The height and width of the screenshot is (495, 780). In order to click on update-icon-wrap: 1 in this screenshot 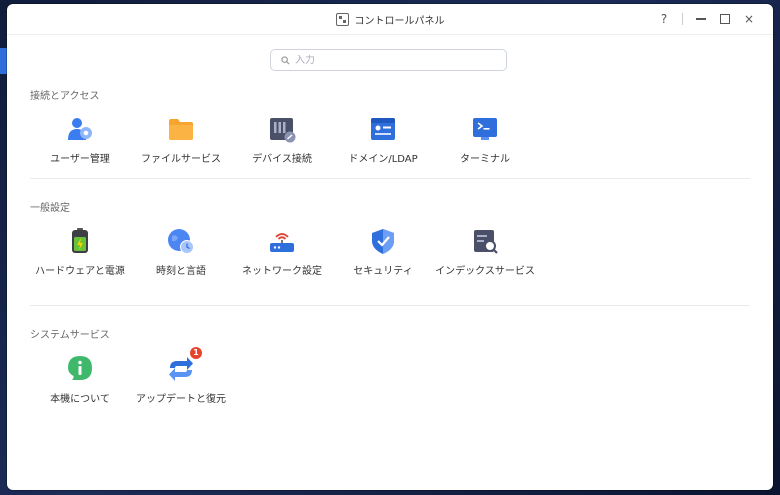, I will do `click(184, 365)`.